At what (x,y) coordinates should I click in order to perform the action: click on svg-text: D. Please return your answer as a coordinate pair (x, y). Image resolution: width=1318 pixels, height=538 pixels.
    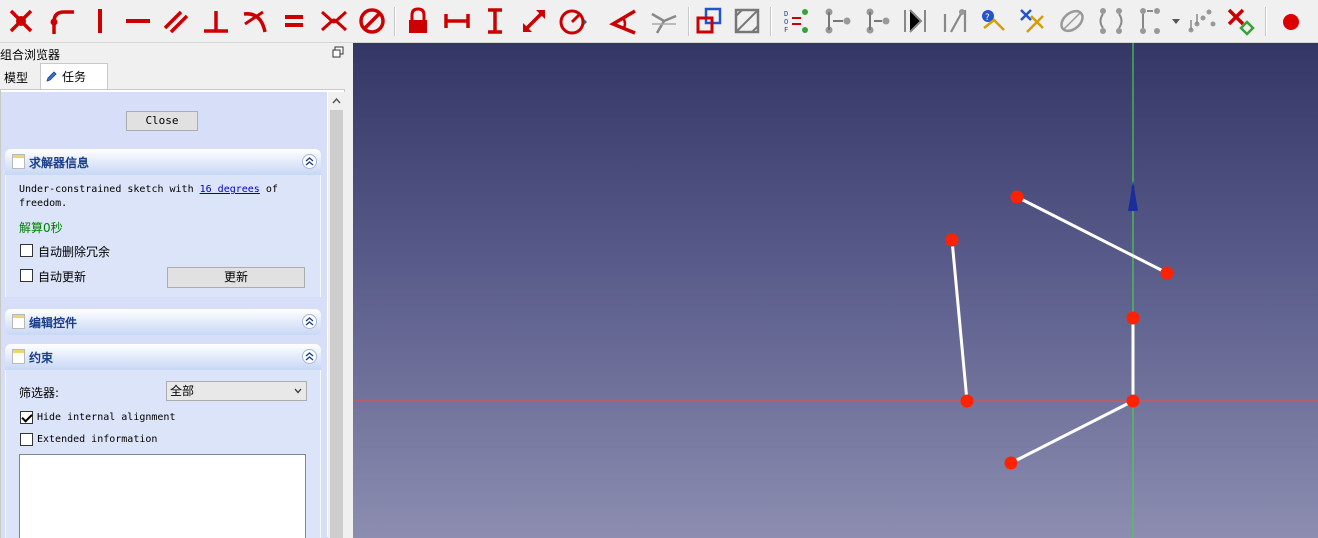
    Looking at the image, I should click on (786, 14).